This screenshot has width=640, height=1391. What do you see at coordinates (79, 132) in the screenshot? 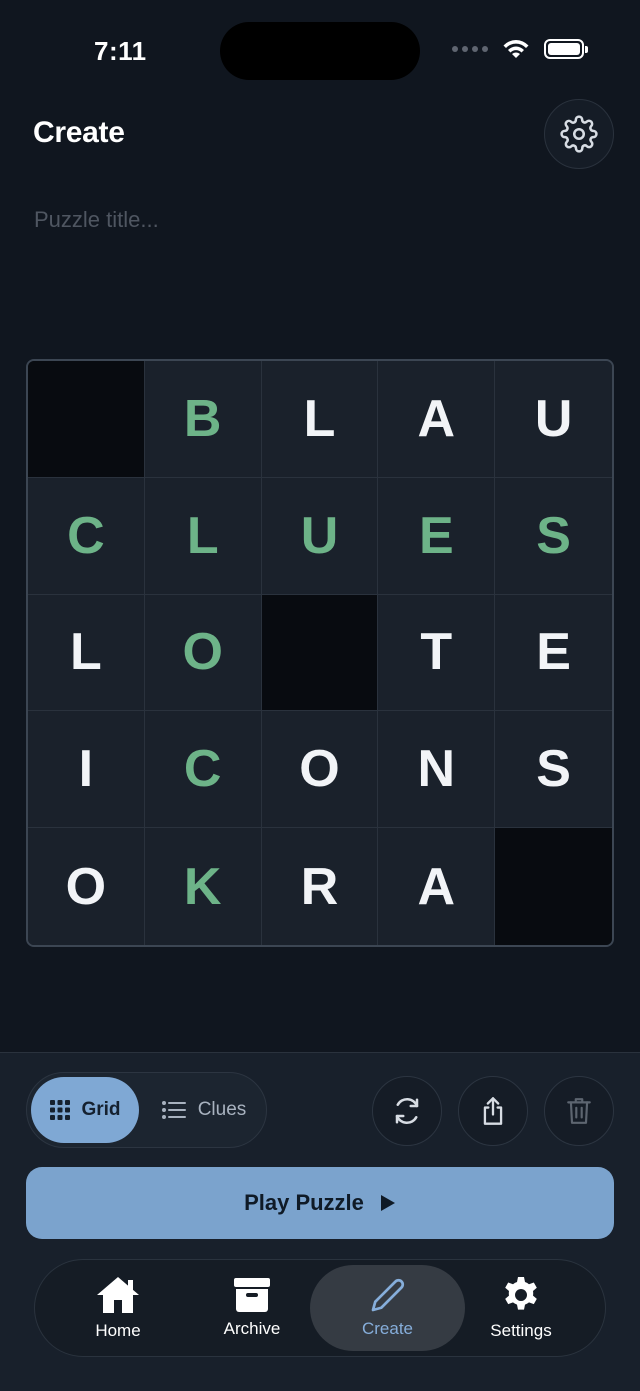
I see `page-title: Create` at bounding box center [79, 132].